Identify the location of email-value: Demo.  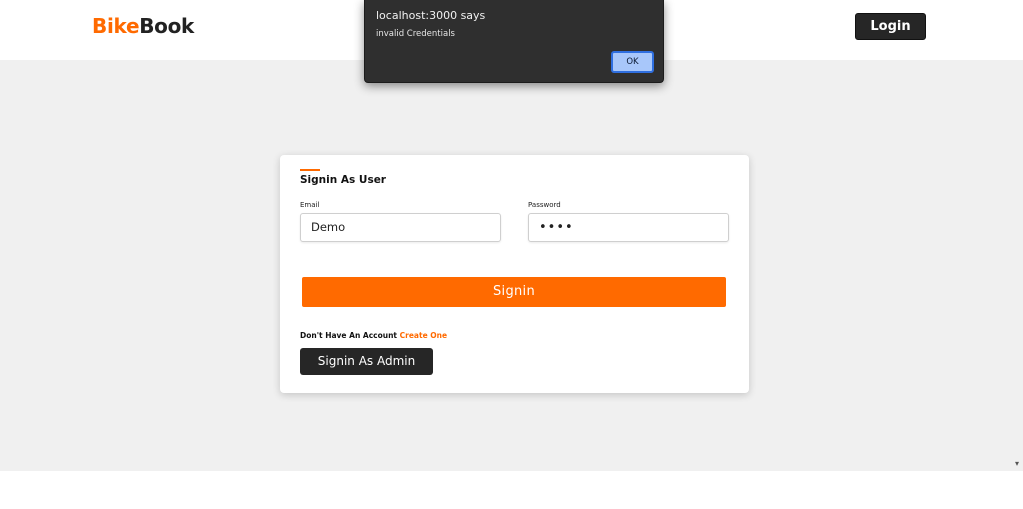
(328, 227).